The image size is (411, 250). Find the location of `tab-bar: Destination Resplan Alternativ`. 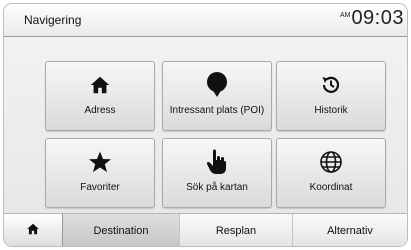

tab-bar: Destination Resplan Alternativ is located at coordinates (205, 229).